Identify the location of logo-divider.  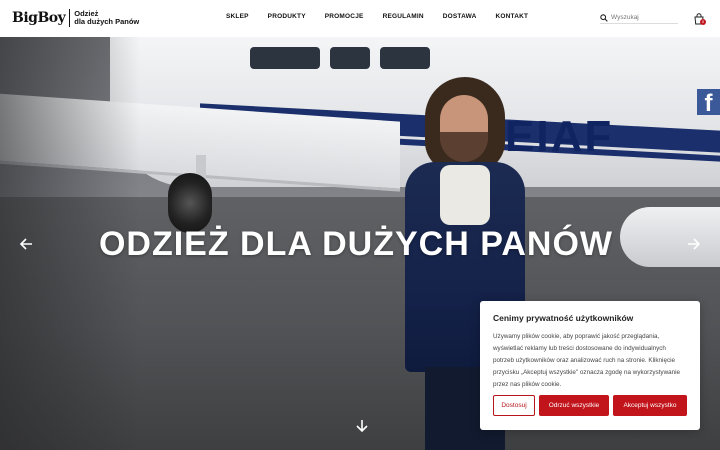
(70, 18).